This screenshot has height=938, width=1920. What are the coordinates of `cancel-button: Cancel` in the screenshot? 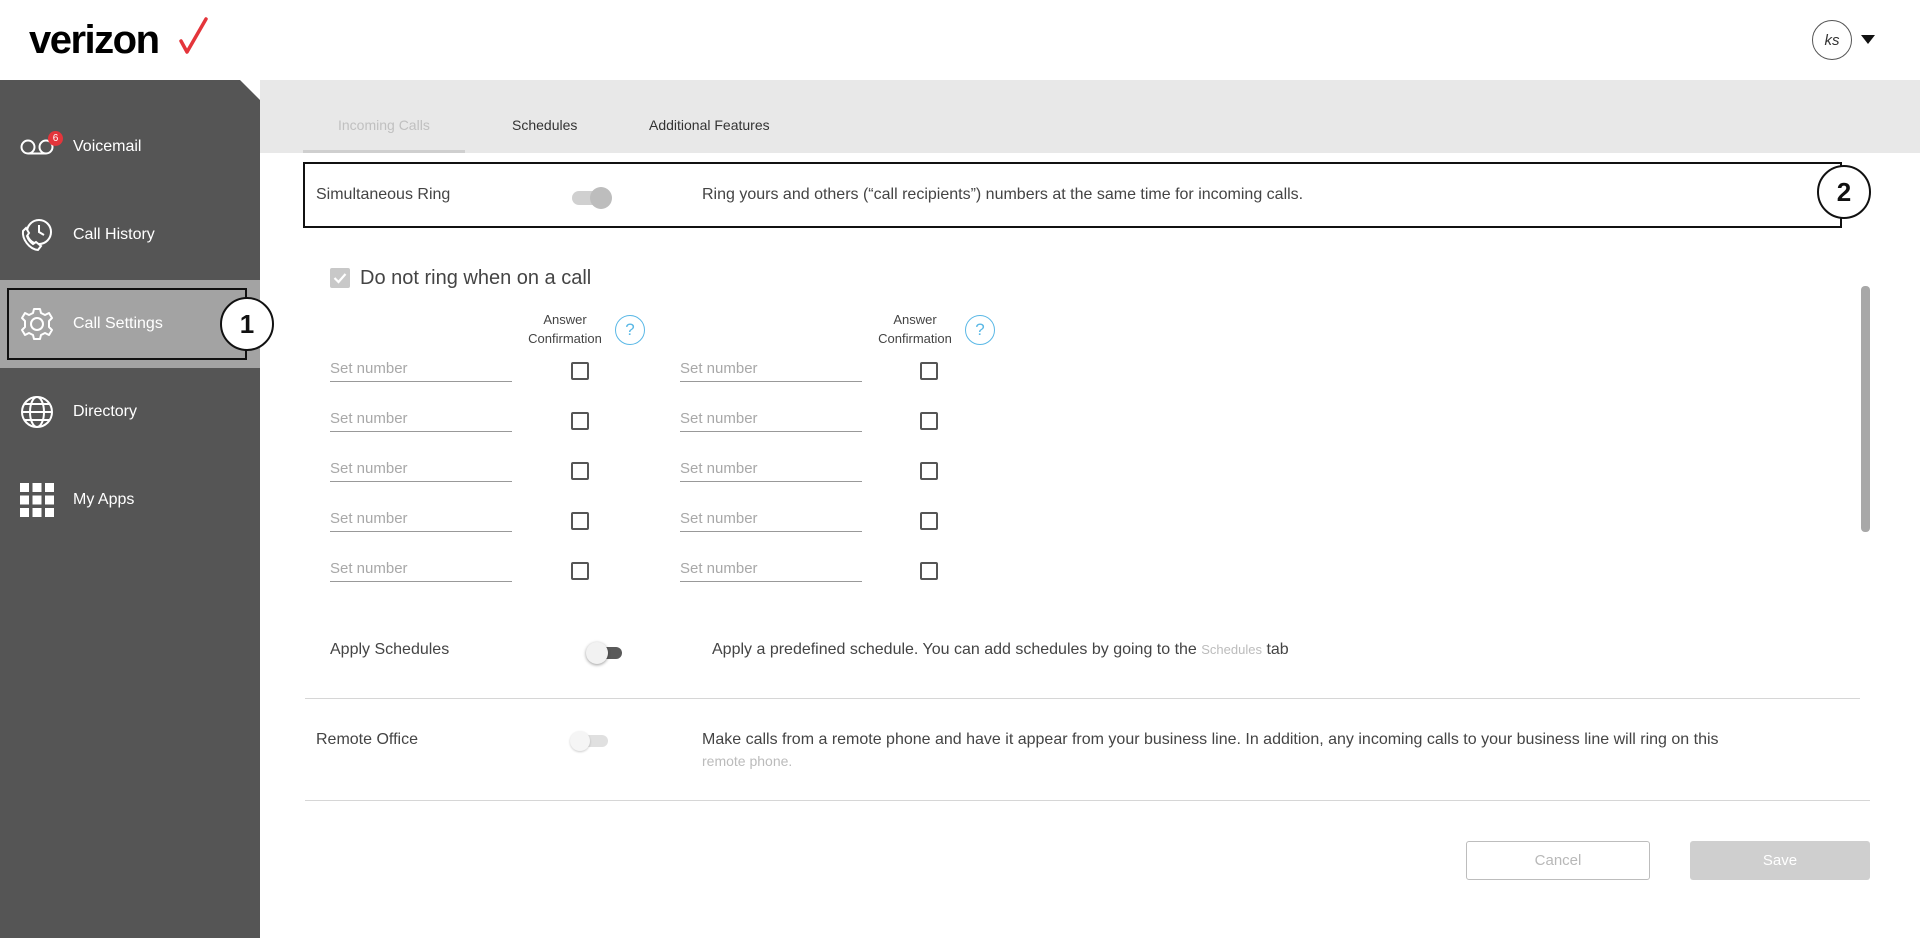 It's located at (1558, 860).